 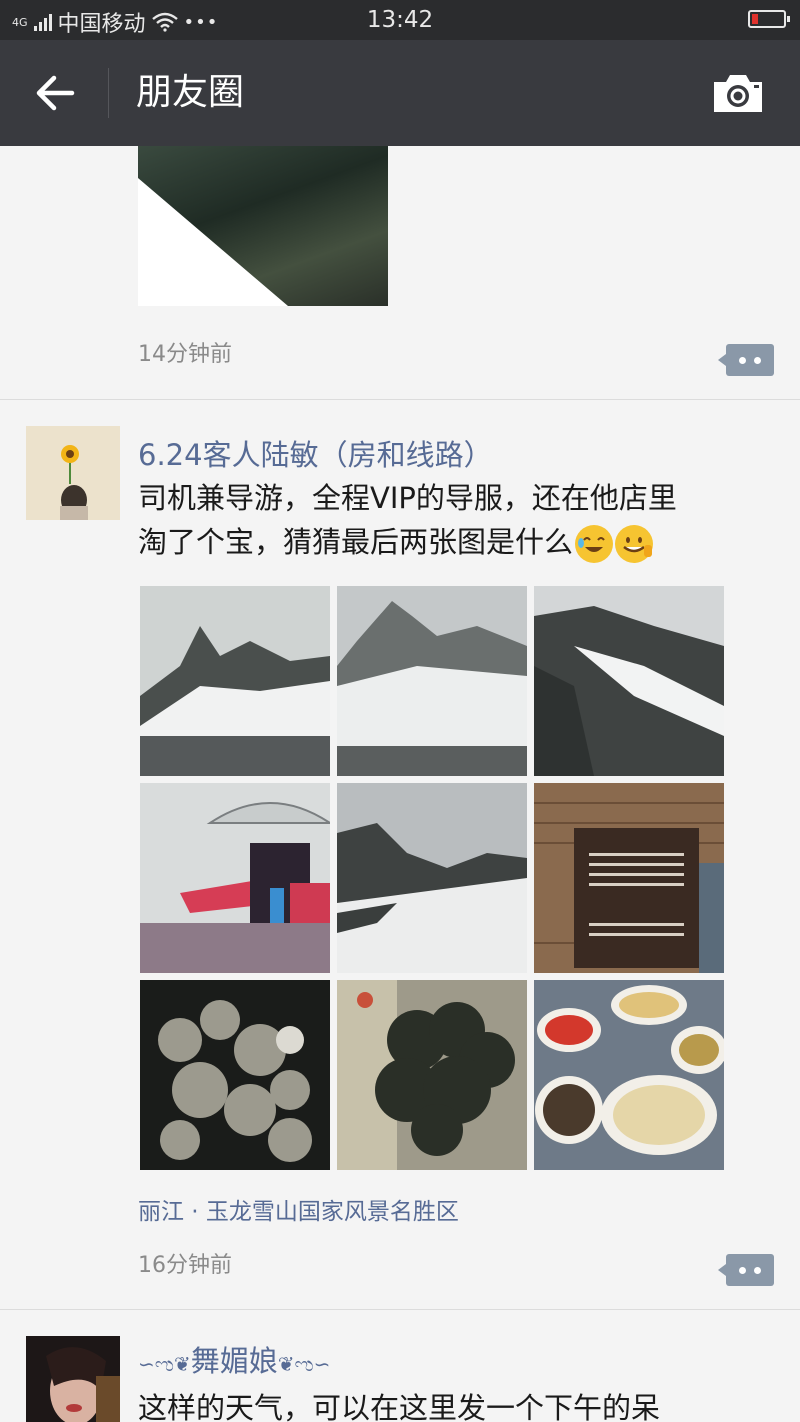 What do you see at coordinates (55, 93) in the screenshot?
I see `back-arrow-icon` at bounding box center [55, 93].